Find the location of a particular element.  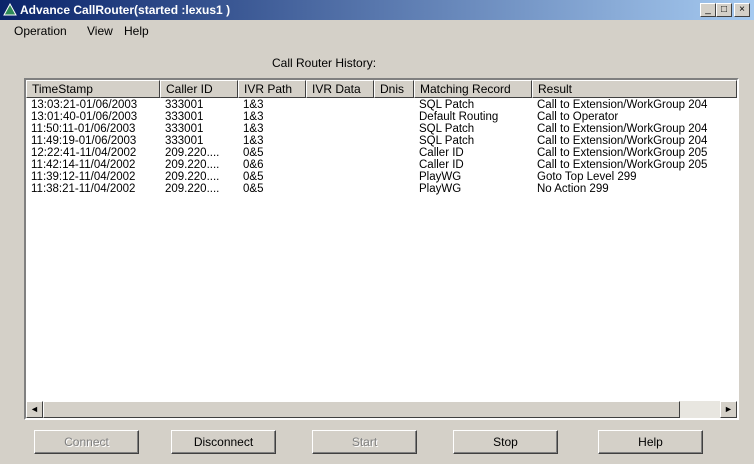

column-header-ivr-path: IVR Path is located at coordinates (272, 89).